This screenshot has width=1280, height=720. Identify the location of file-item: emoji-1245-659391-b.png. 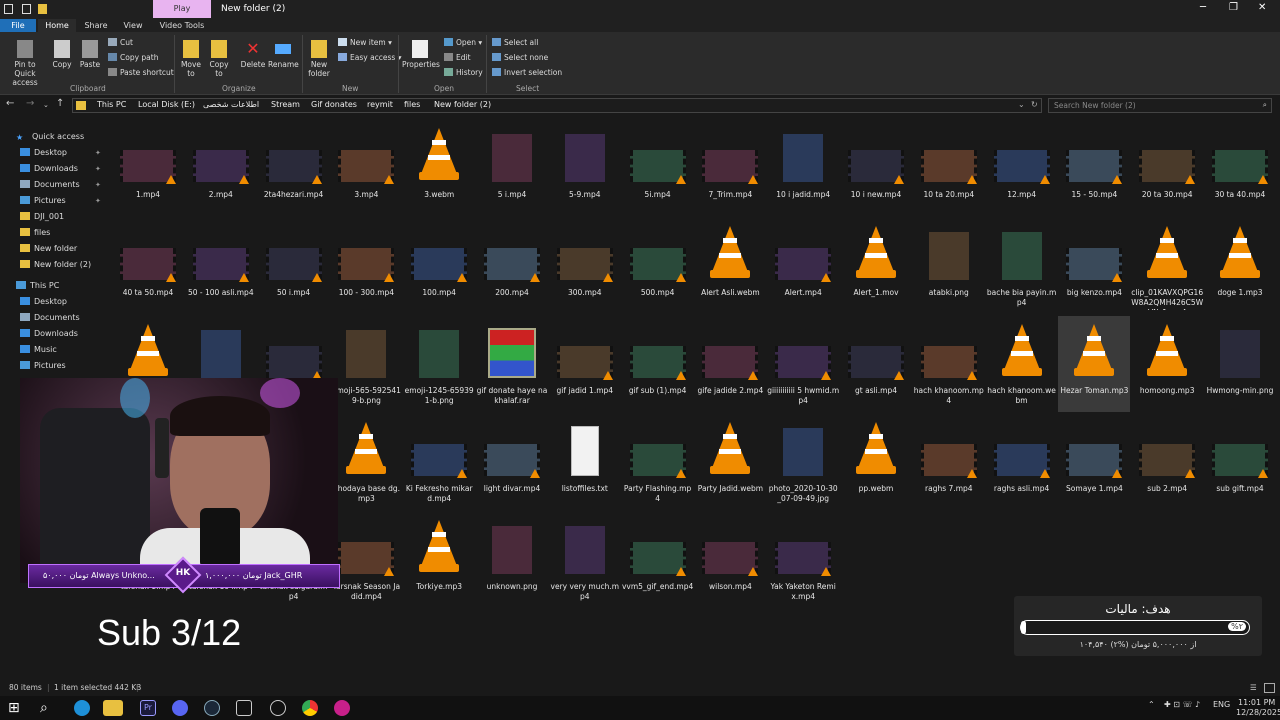
(439, 364).